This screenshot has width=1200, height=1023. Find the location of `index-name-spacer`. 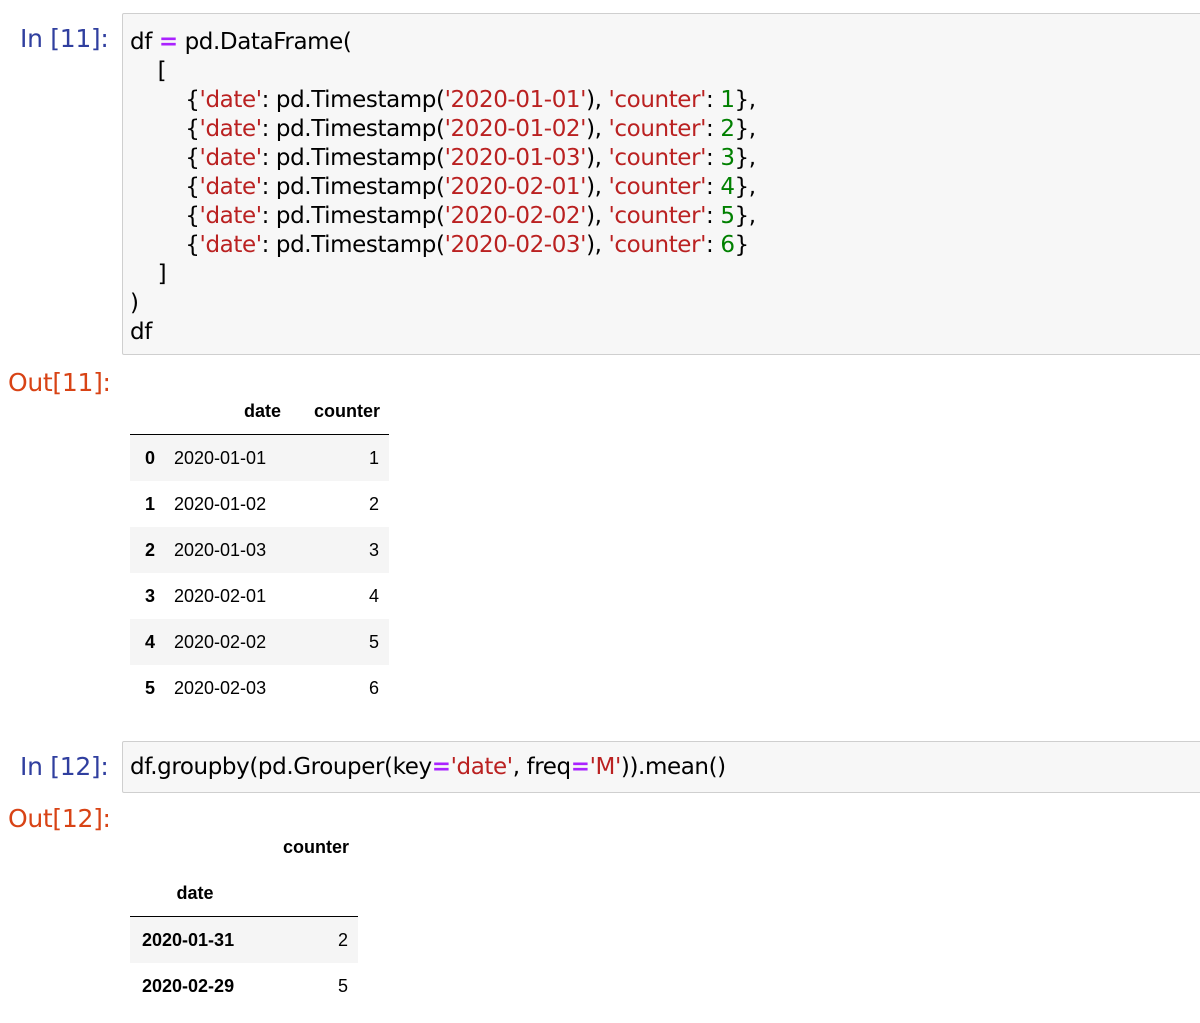

index-name-spacer is located at coordinates (309, 893).